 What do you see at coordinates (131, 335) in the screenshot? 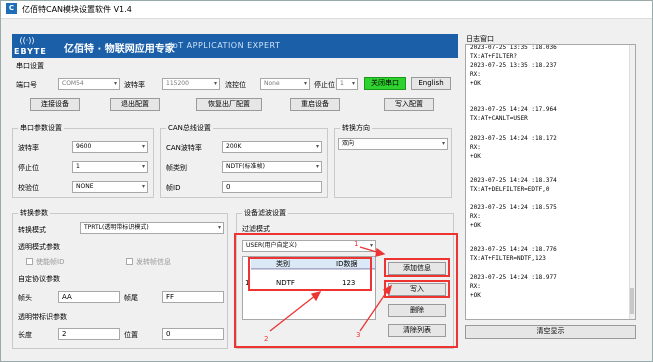
I see `position-label: 位置` at bounding box center [131, 335].